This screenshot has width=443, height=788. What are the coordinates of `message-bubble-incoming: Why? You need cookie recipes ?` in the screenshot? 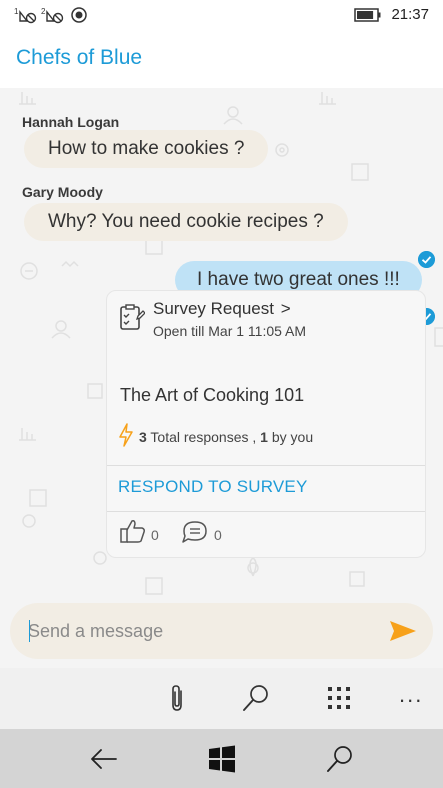 It's located at (186, 222).